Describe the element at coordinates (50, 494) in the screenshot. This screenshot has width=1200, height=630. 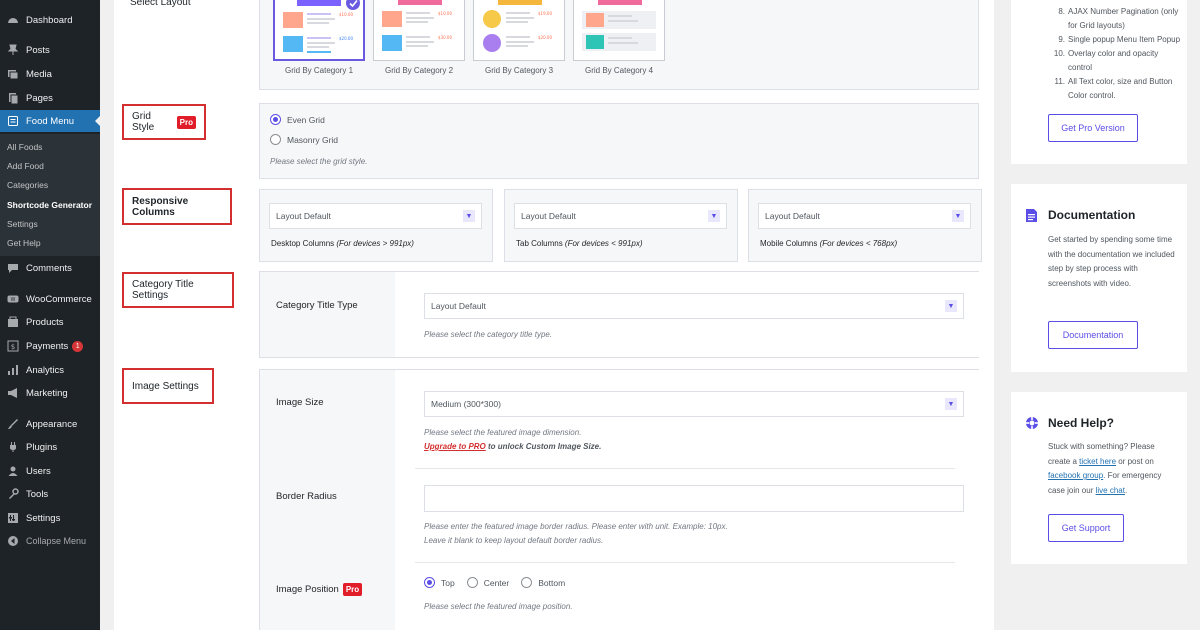
I see `menu-item-tools: Tools` at that location.